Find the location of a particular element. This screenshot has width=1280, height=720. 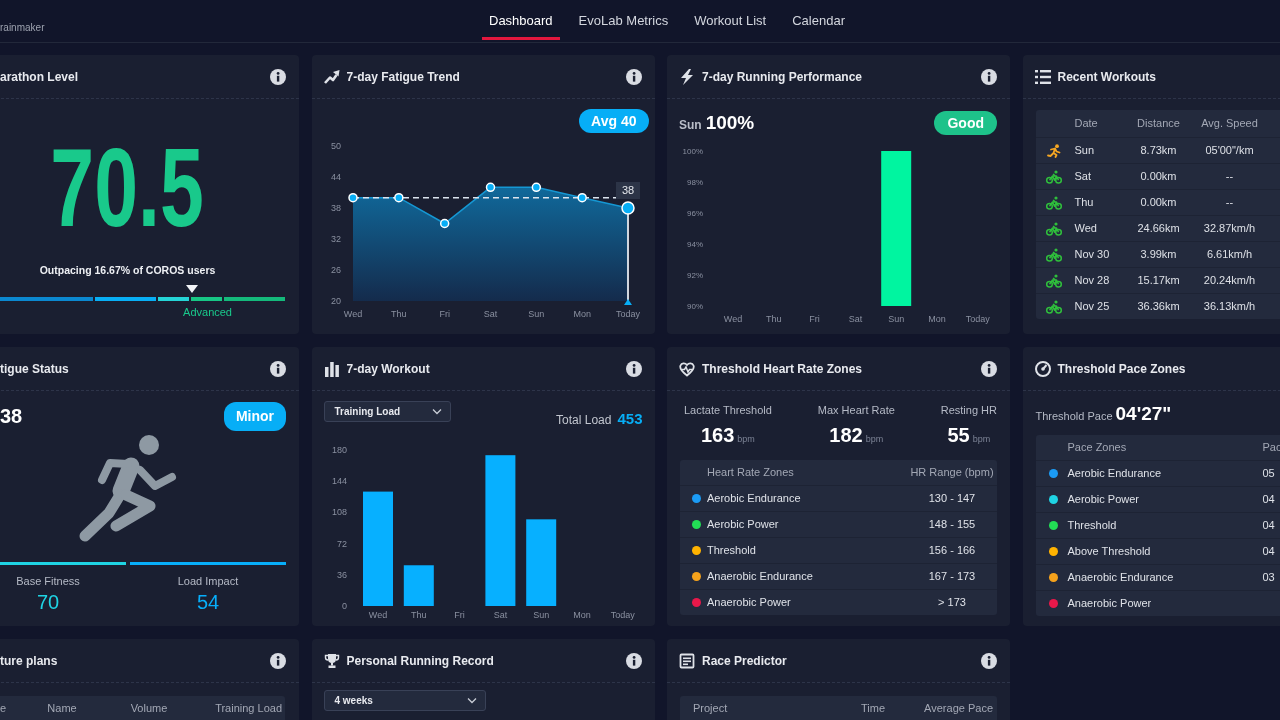

axis-tick-label: 44 is located at coordinates (335, 177).